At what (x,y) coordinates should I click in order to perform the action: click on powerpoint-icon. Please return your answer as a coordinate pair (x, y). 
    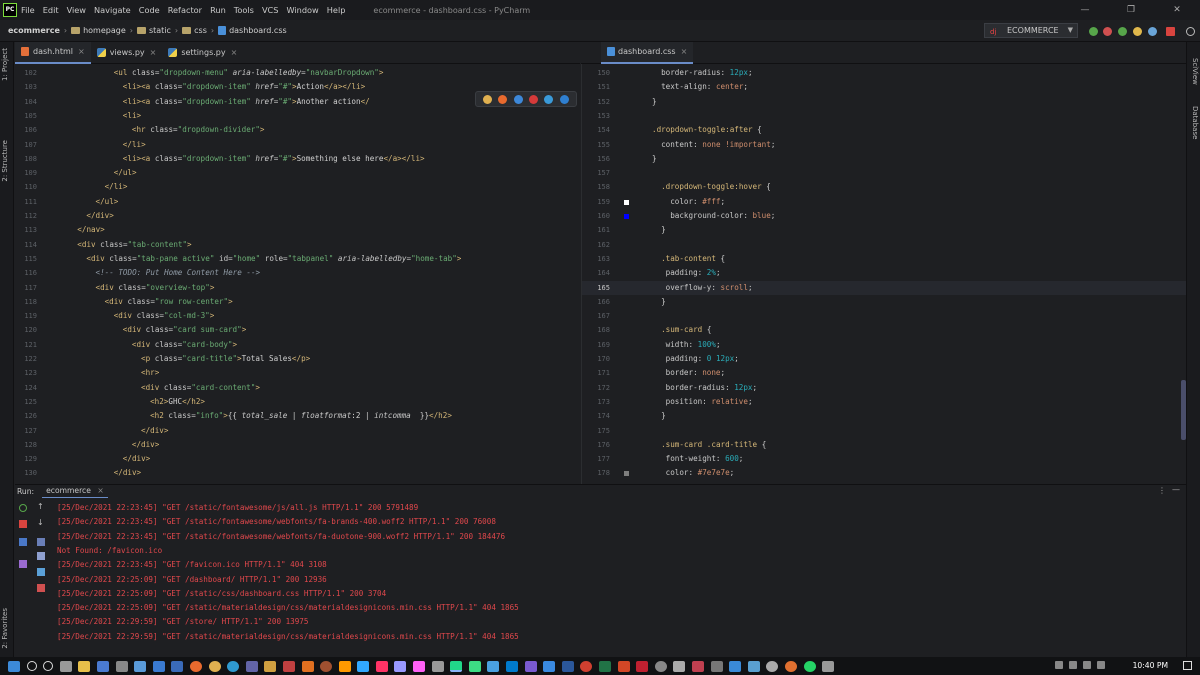
    Looking at the image, I should click on (623, 666).